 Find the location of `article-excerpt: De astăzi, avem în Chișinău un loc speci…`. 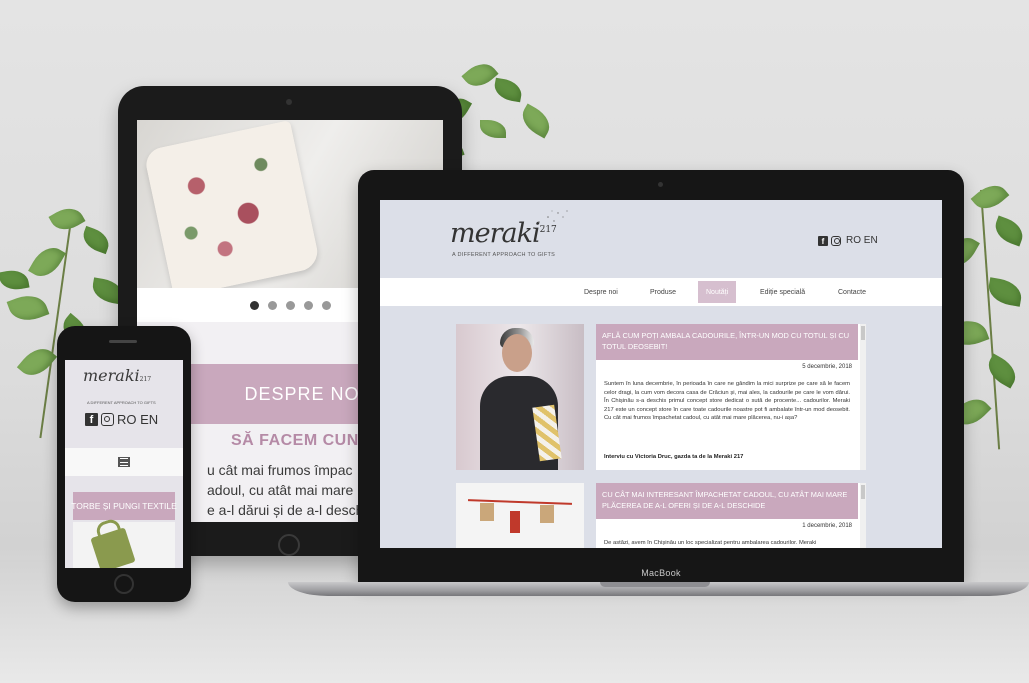

article-excerpt: De astăzi, avem în Chișinău un loc speci… is located at coordinates (710, 543).